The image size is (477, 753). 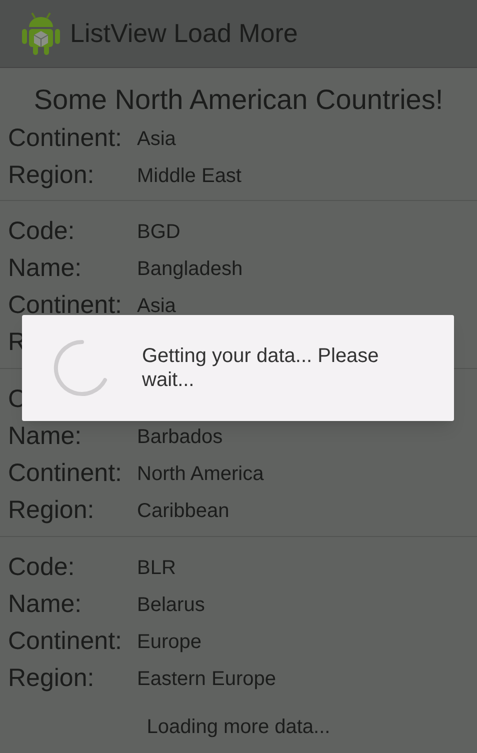 I want to click on field-value: North America, so click(x=200, y=474).